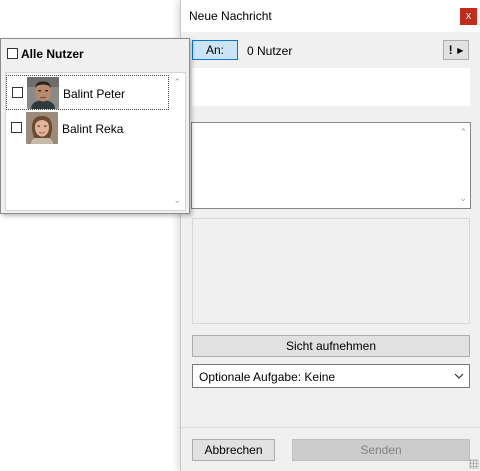 This screenshot has height=471, width=480. What do you see at coordinates (94, 94) in the screenshot?
I see `user-name: Balint Peter` at bounding box center [94, 94].